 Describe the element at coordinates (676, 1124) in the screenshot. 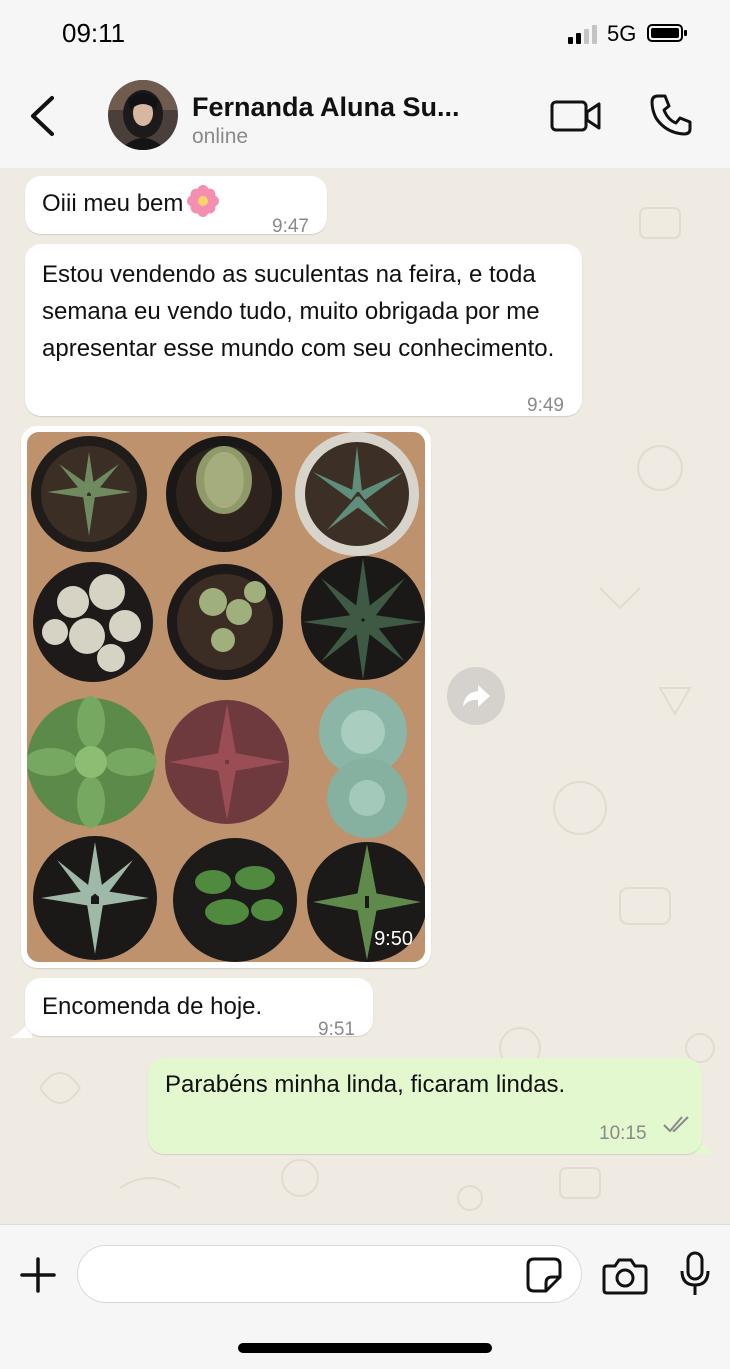

I see `read-ticks-icon` at that location.